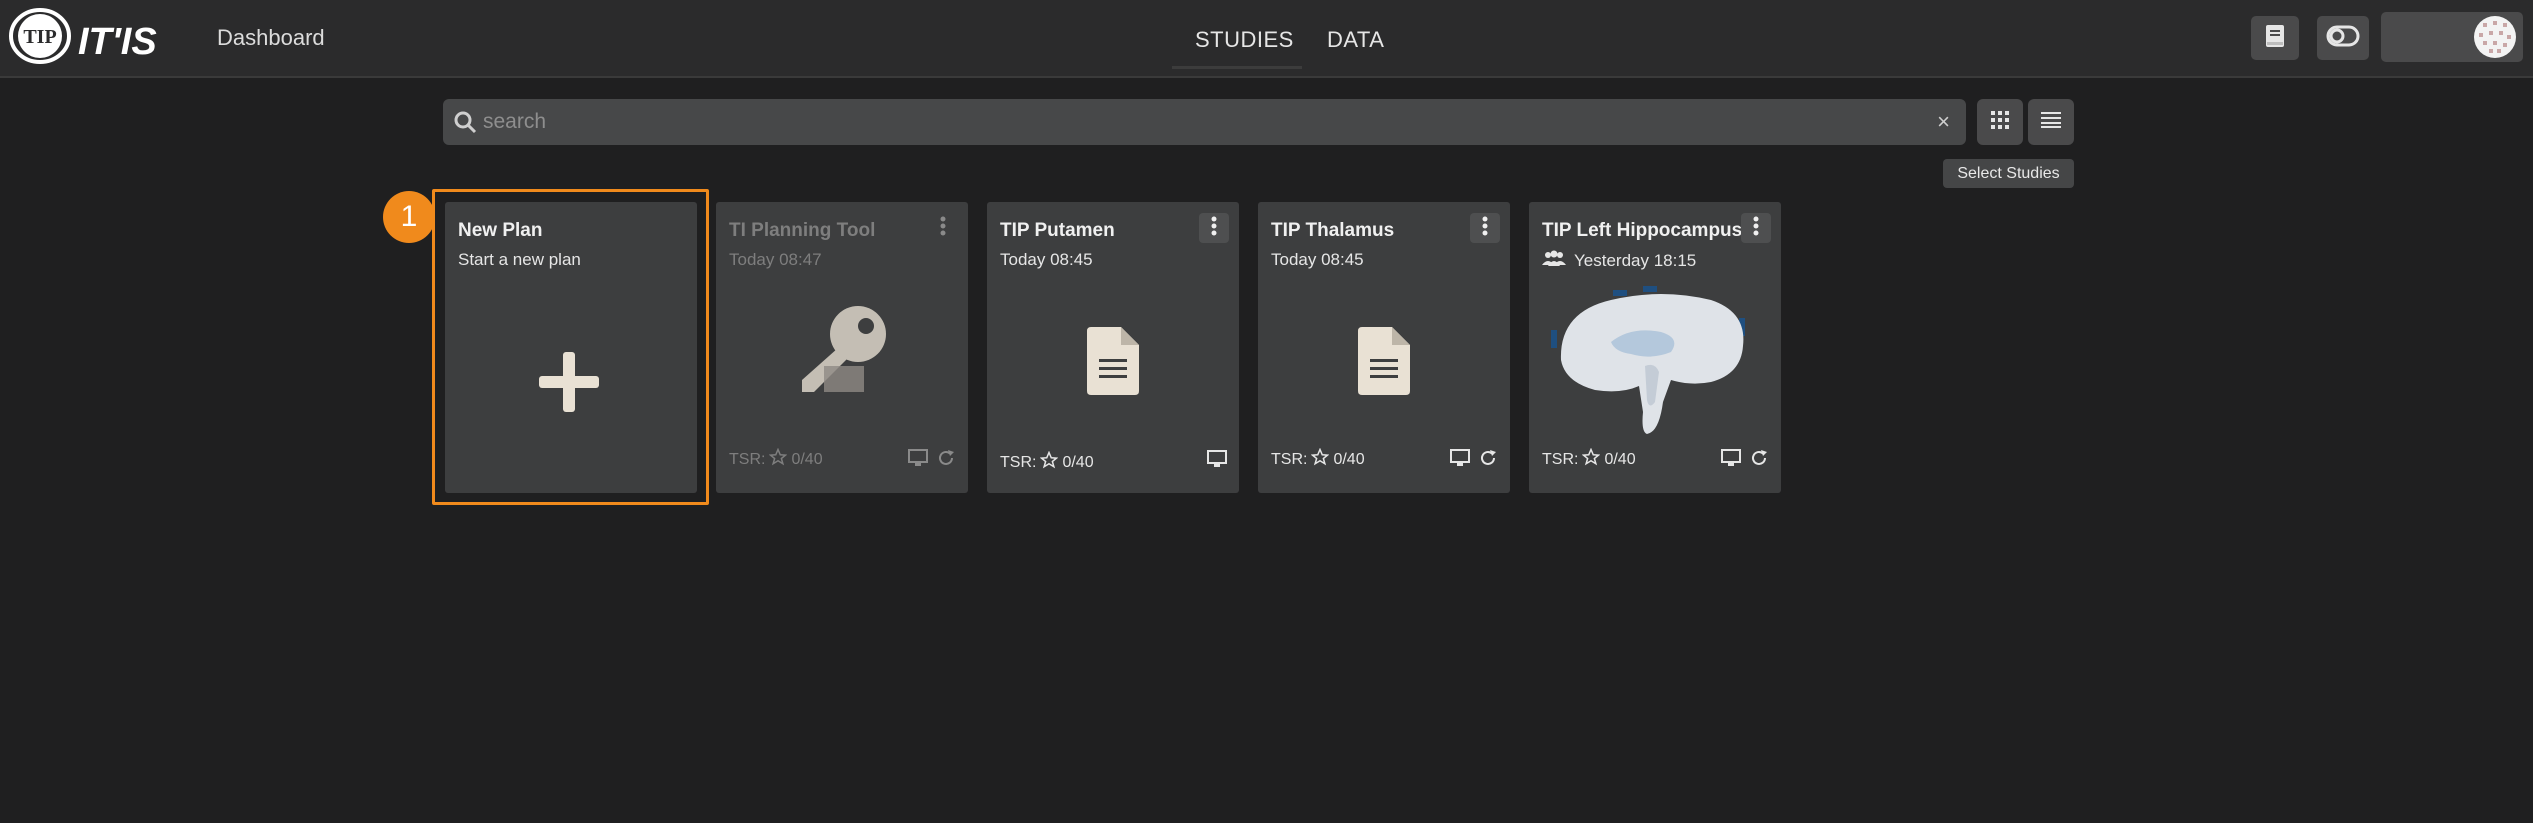 This screenshot has width=2533, height=823. Describe the element at coordinates (1057, 230) in the screenshot. I see `card-title: TIP Putamen` at that location.